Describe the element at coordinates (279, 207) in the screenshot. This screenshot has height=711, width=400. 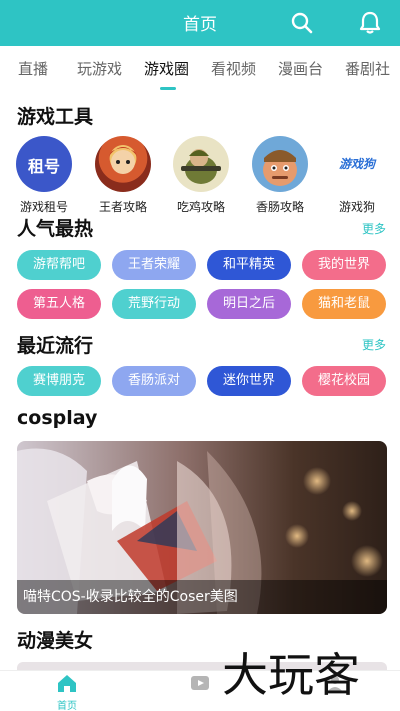
I see `tool-label: 香肠攻略` at that location.